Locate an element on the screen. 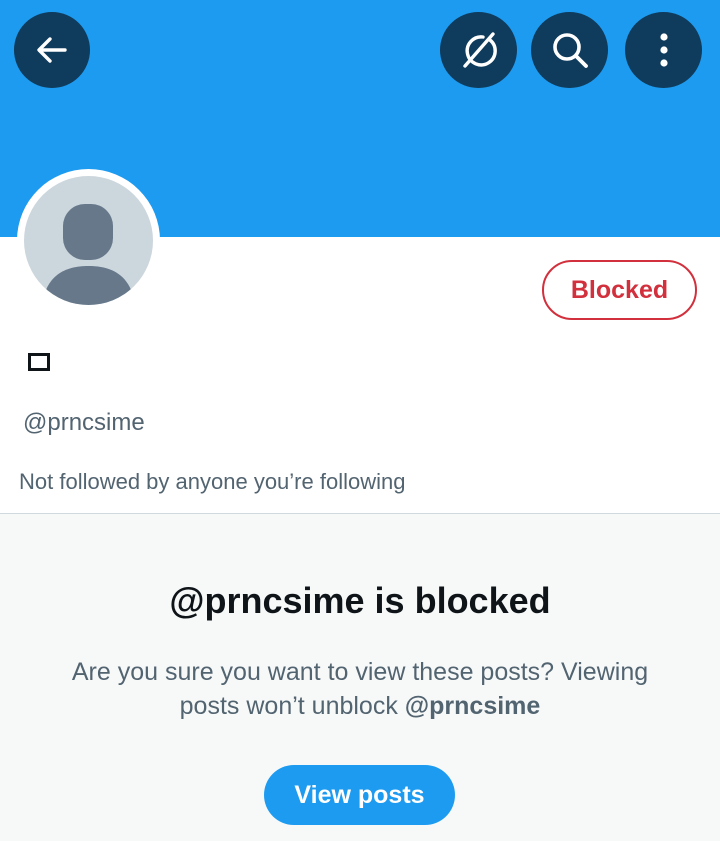  blocked-button: Blocked is located at coordinates (619, 290).